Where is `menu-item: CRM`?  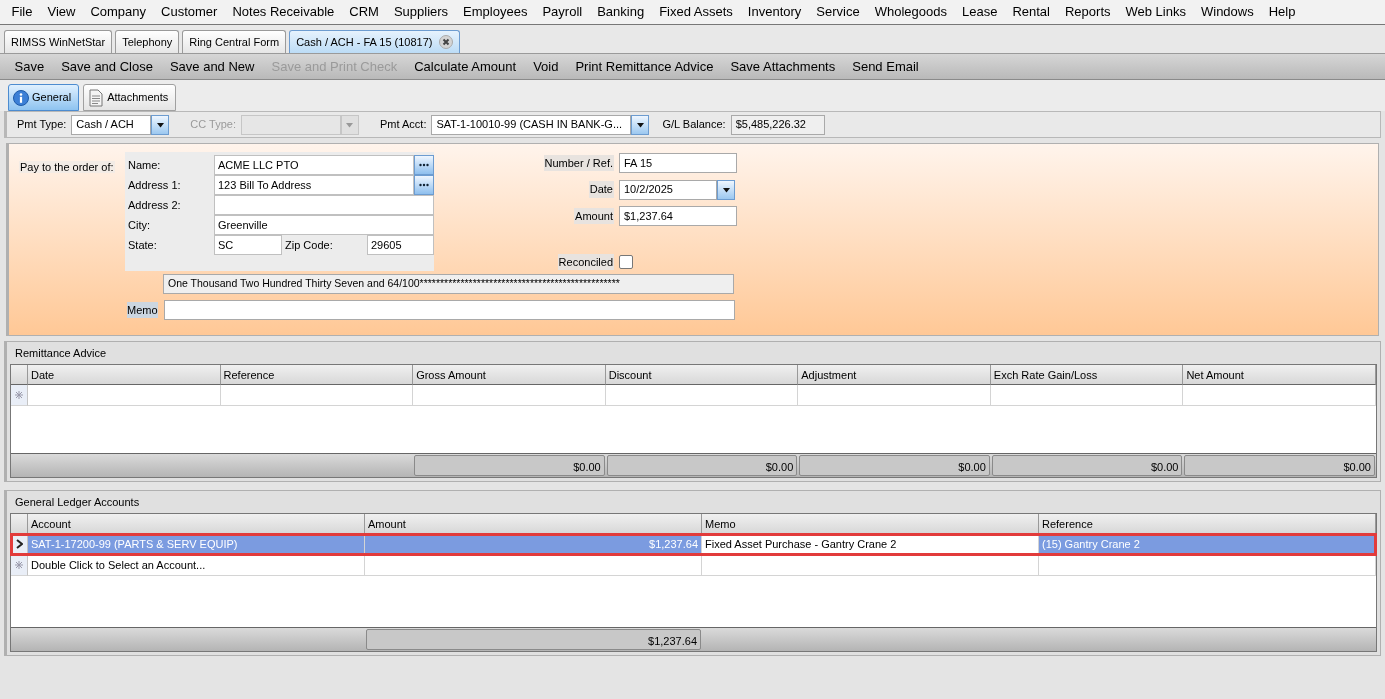
menu-item: CRM is located at coordinates (364, 12).